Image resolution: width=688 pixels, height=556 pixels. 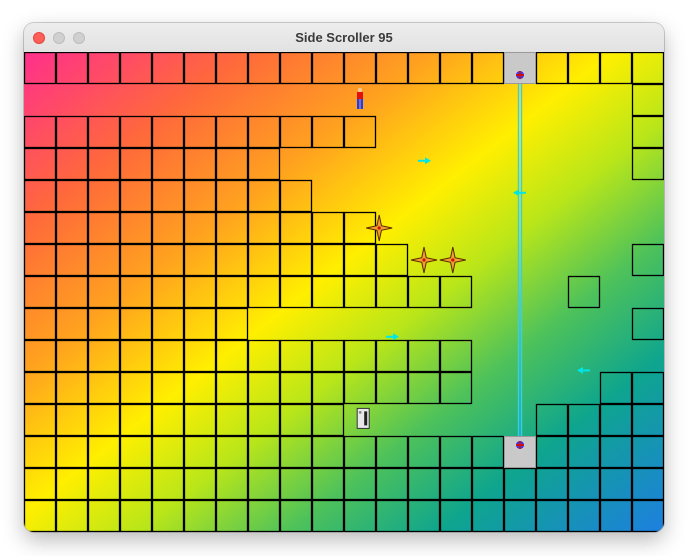 What do you see at coordinates (453, 260) in the screenshot?
I see `star-core` at bounding box center [453, 260].